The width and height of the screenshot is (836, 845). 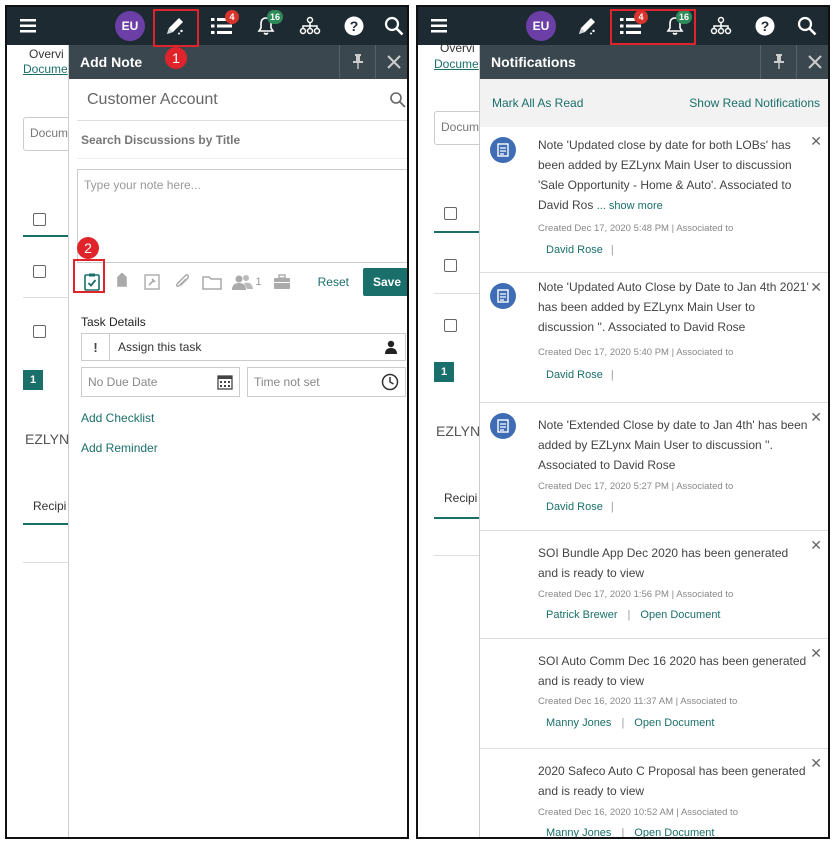 What do you see at coordinates (117, 418) in the screenshot?
I see `add-checklist-link: Add Checklist` at bounding box center [117, 418].